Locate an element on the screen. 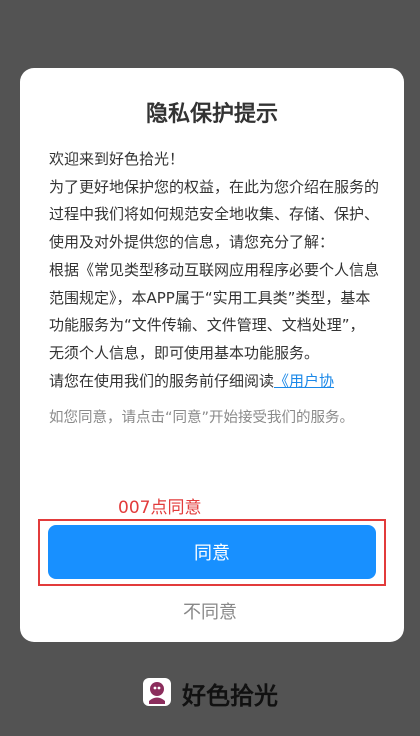 This screenshot has height=736, width=420. app-name: 好色拾光 is located at coordinates (230, 696).